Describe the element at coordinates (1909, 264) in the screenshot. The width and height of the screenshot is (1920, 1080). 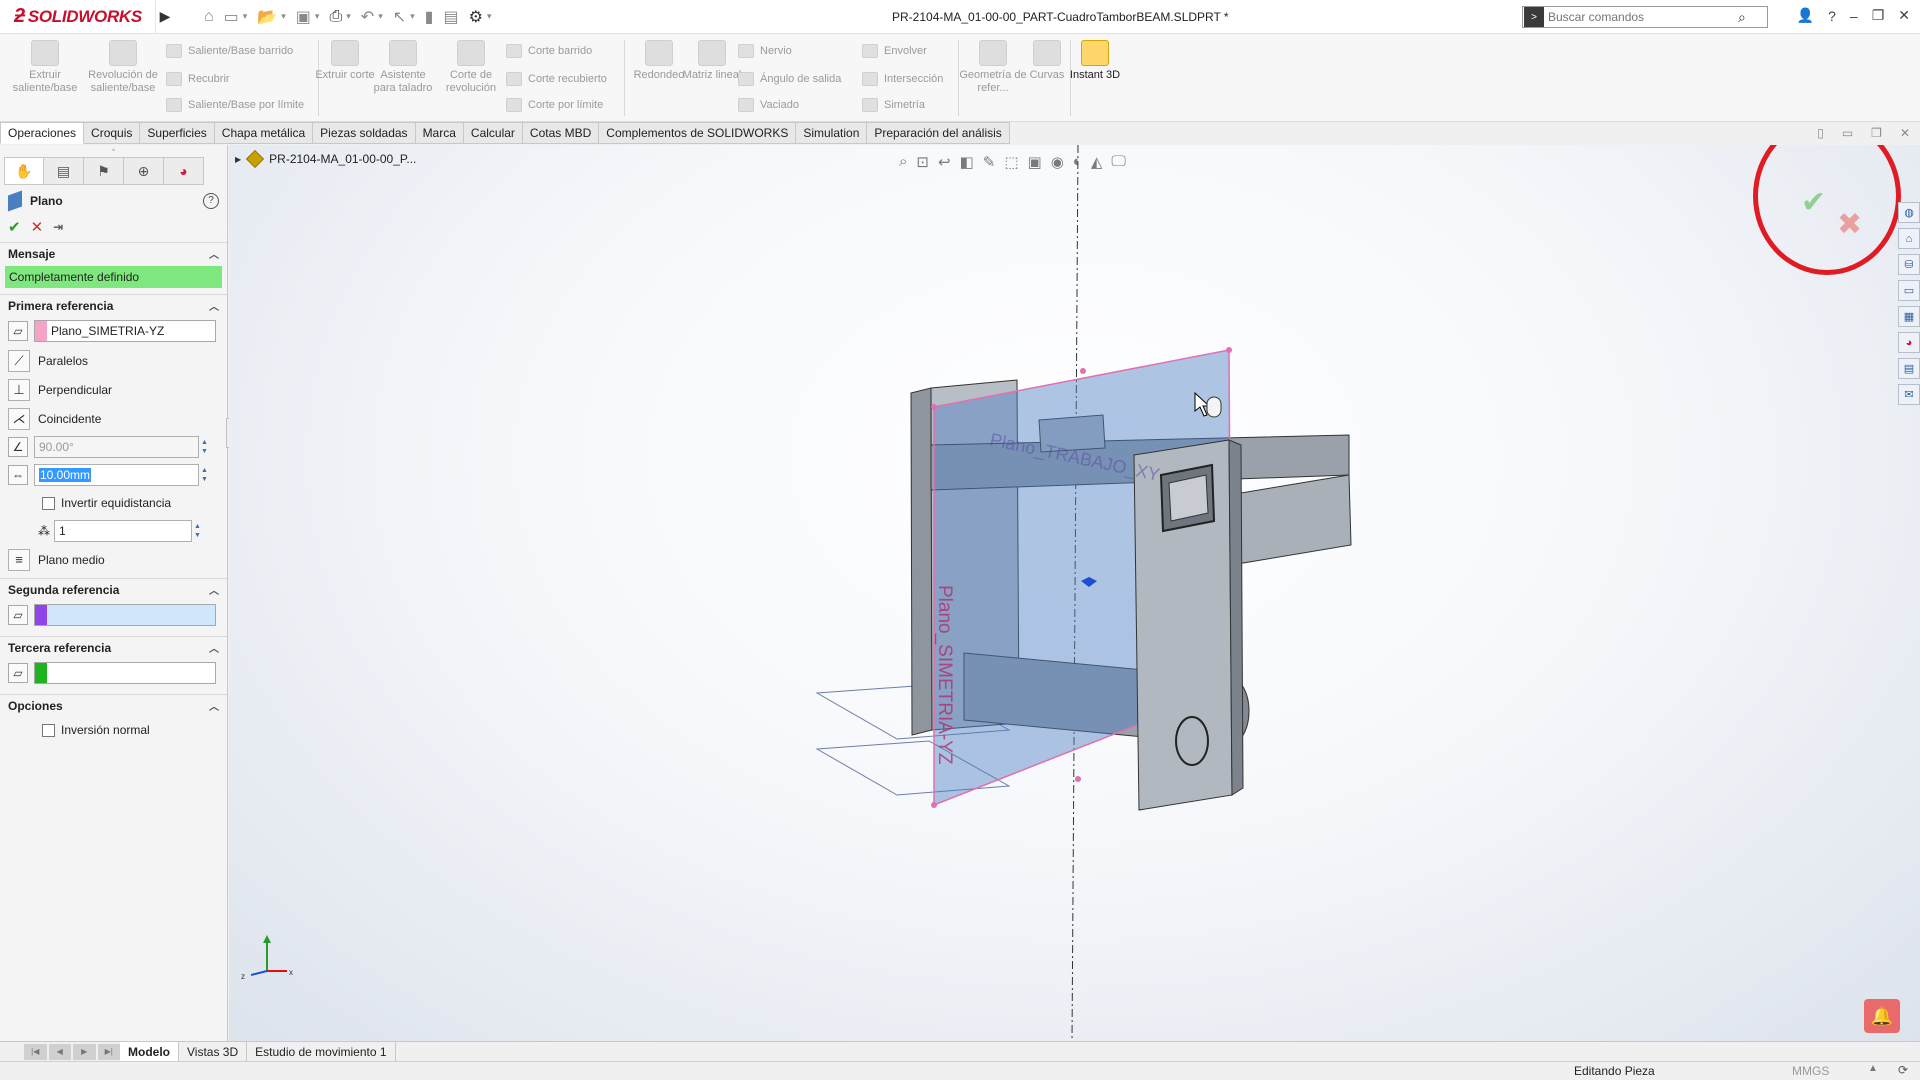
I see `design-library-icon: ⛁` at that location.